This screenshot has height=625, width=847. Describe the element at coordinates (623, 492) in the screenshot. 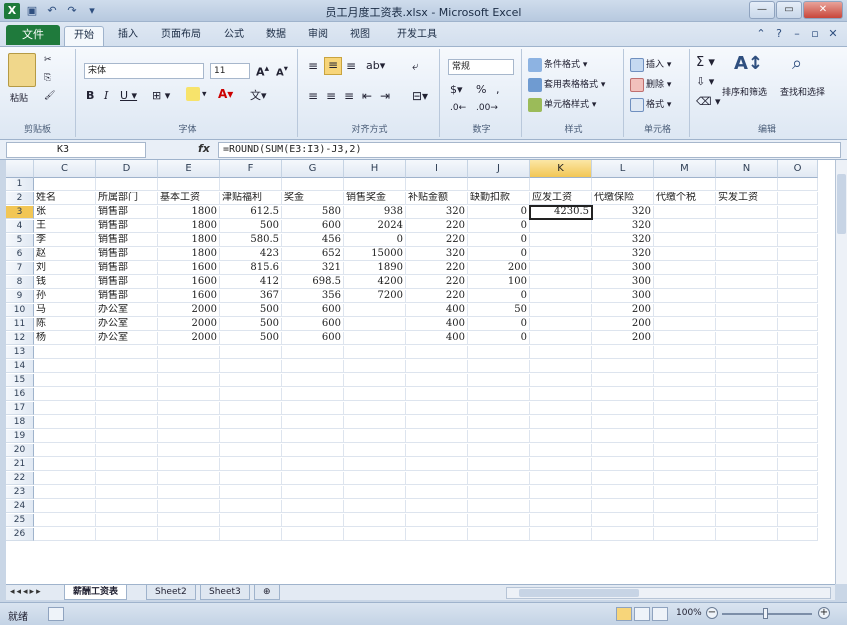

I see `cell-l23` at that location.